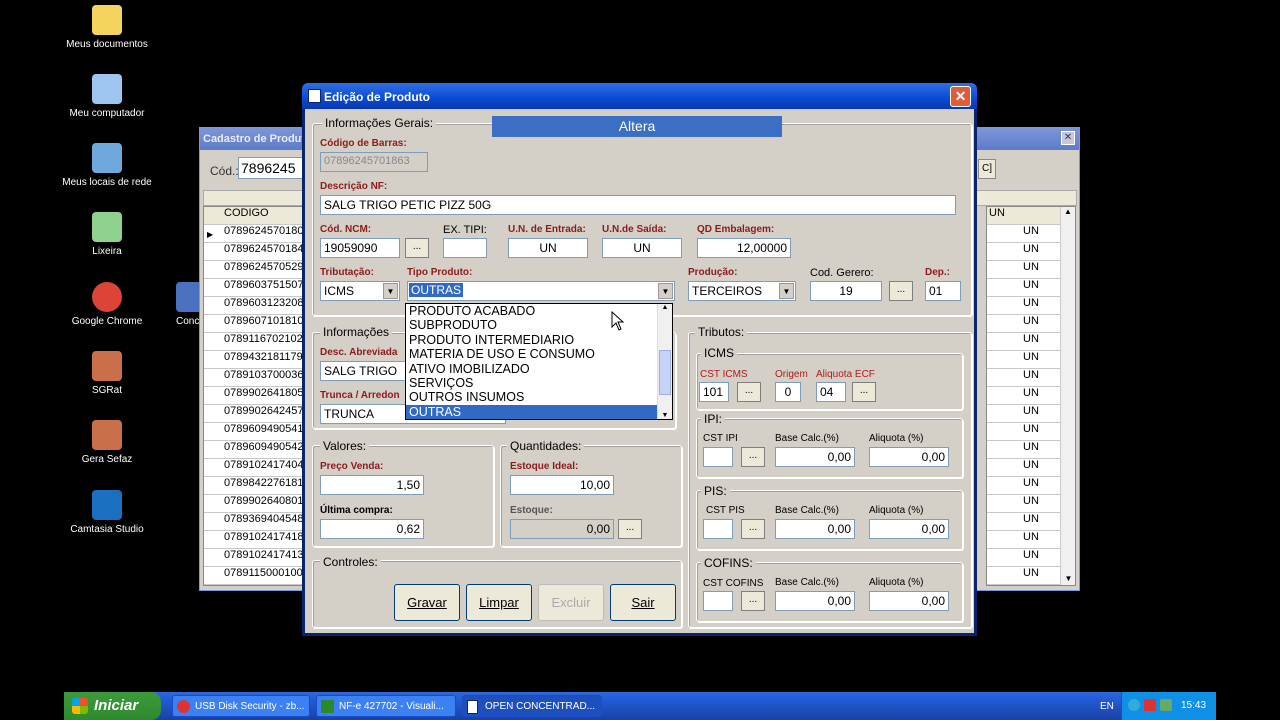 The height and width of the screenshot is (720, 1280). What do you see at coordinates (253, 342) in the screenshot?
I see `table-row: 0789116702102` at bounding box center [253, 342].